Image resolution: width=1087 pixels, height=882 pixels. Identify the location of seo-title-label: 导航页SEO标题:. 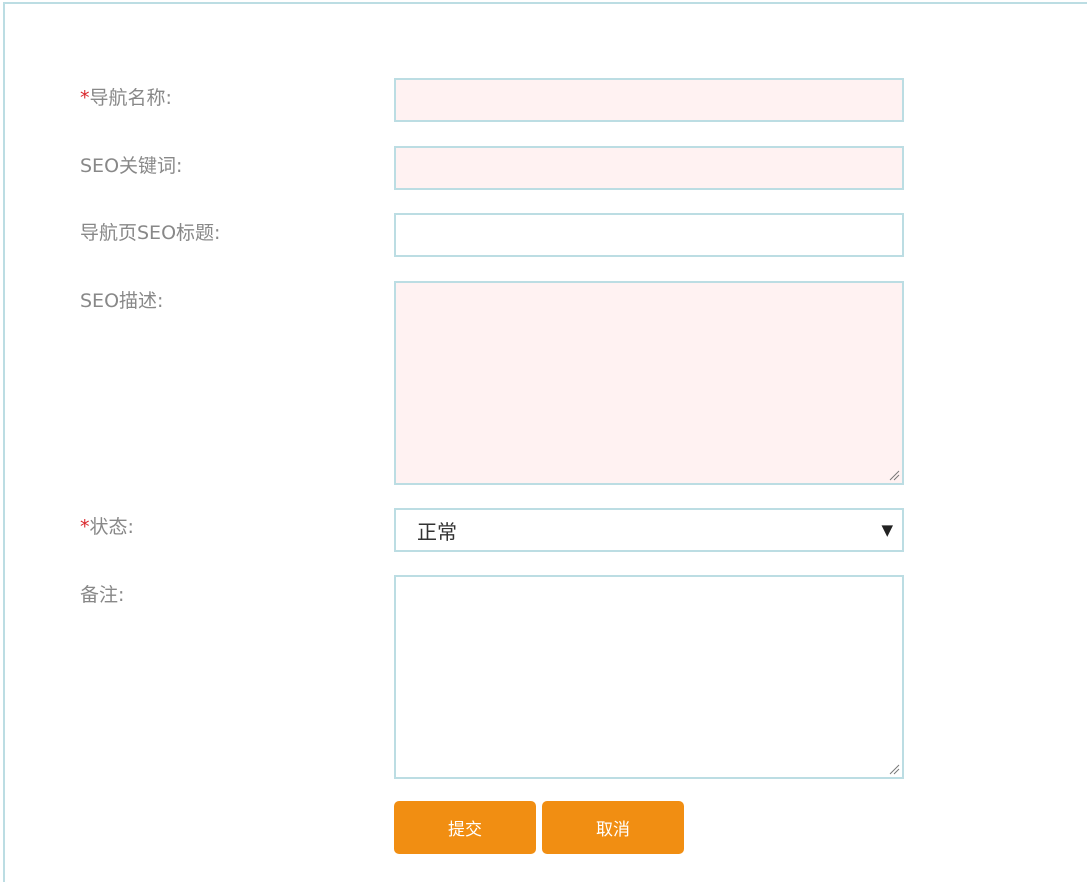
(150, 233).